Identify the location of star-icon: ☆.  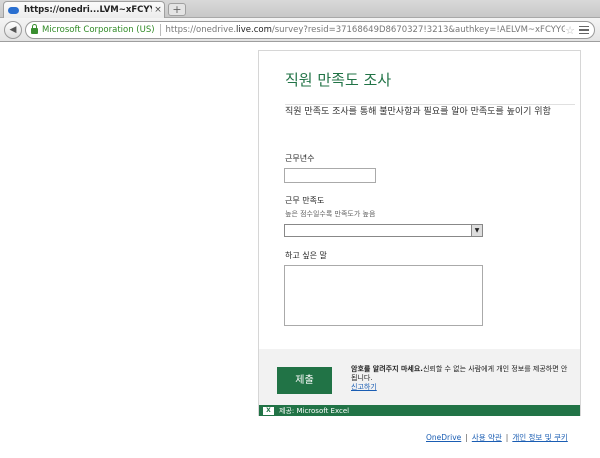
(570, 30).